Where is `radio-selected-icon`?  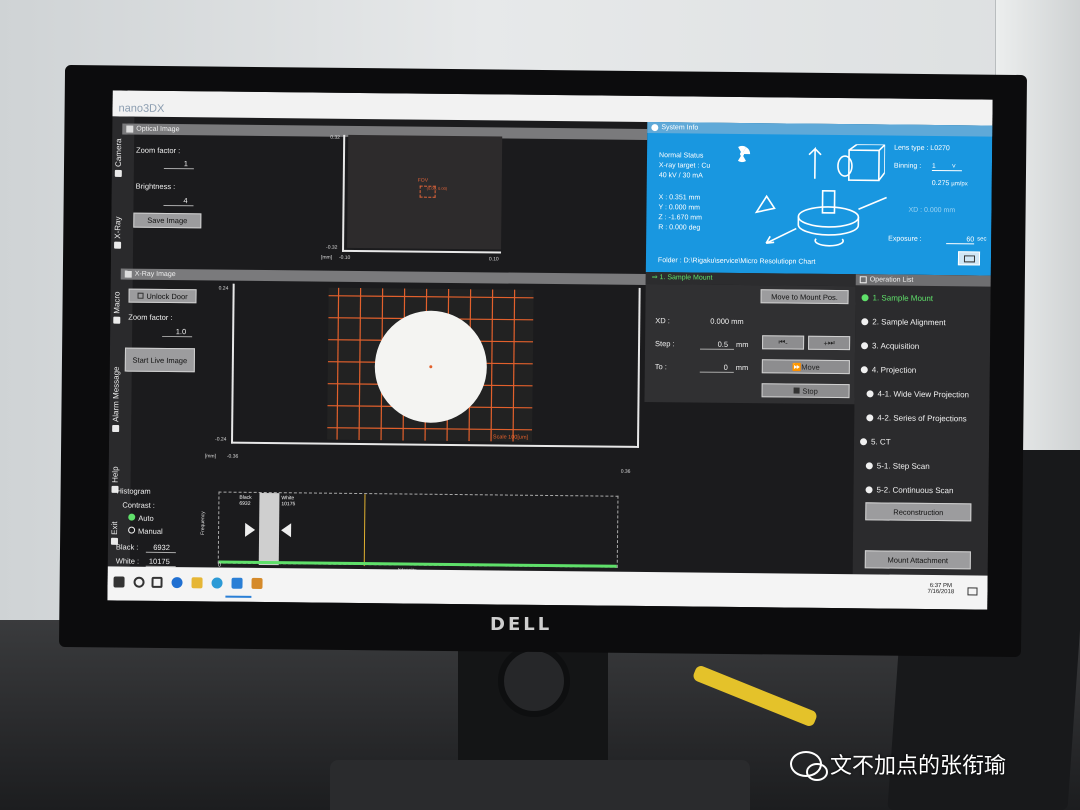
radio-selected-icon is located at coordinates (132, 517).